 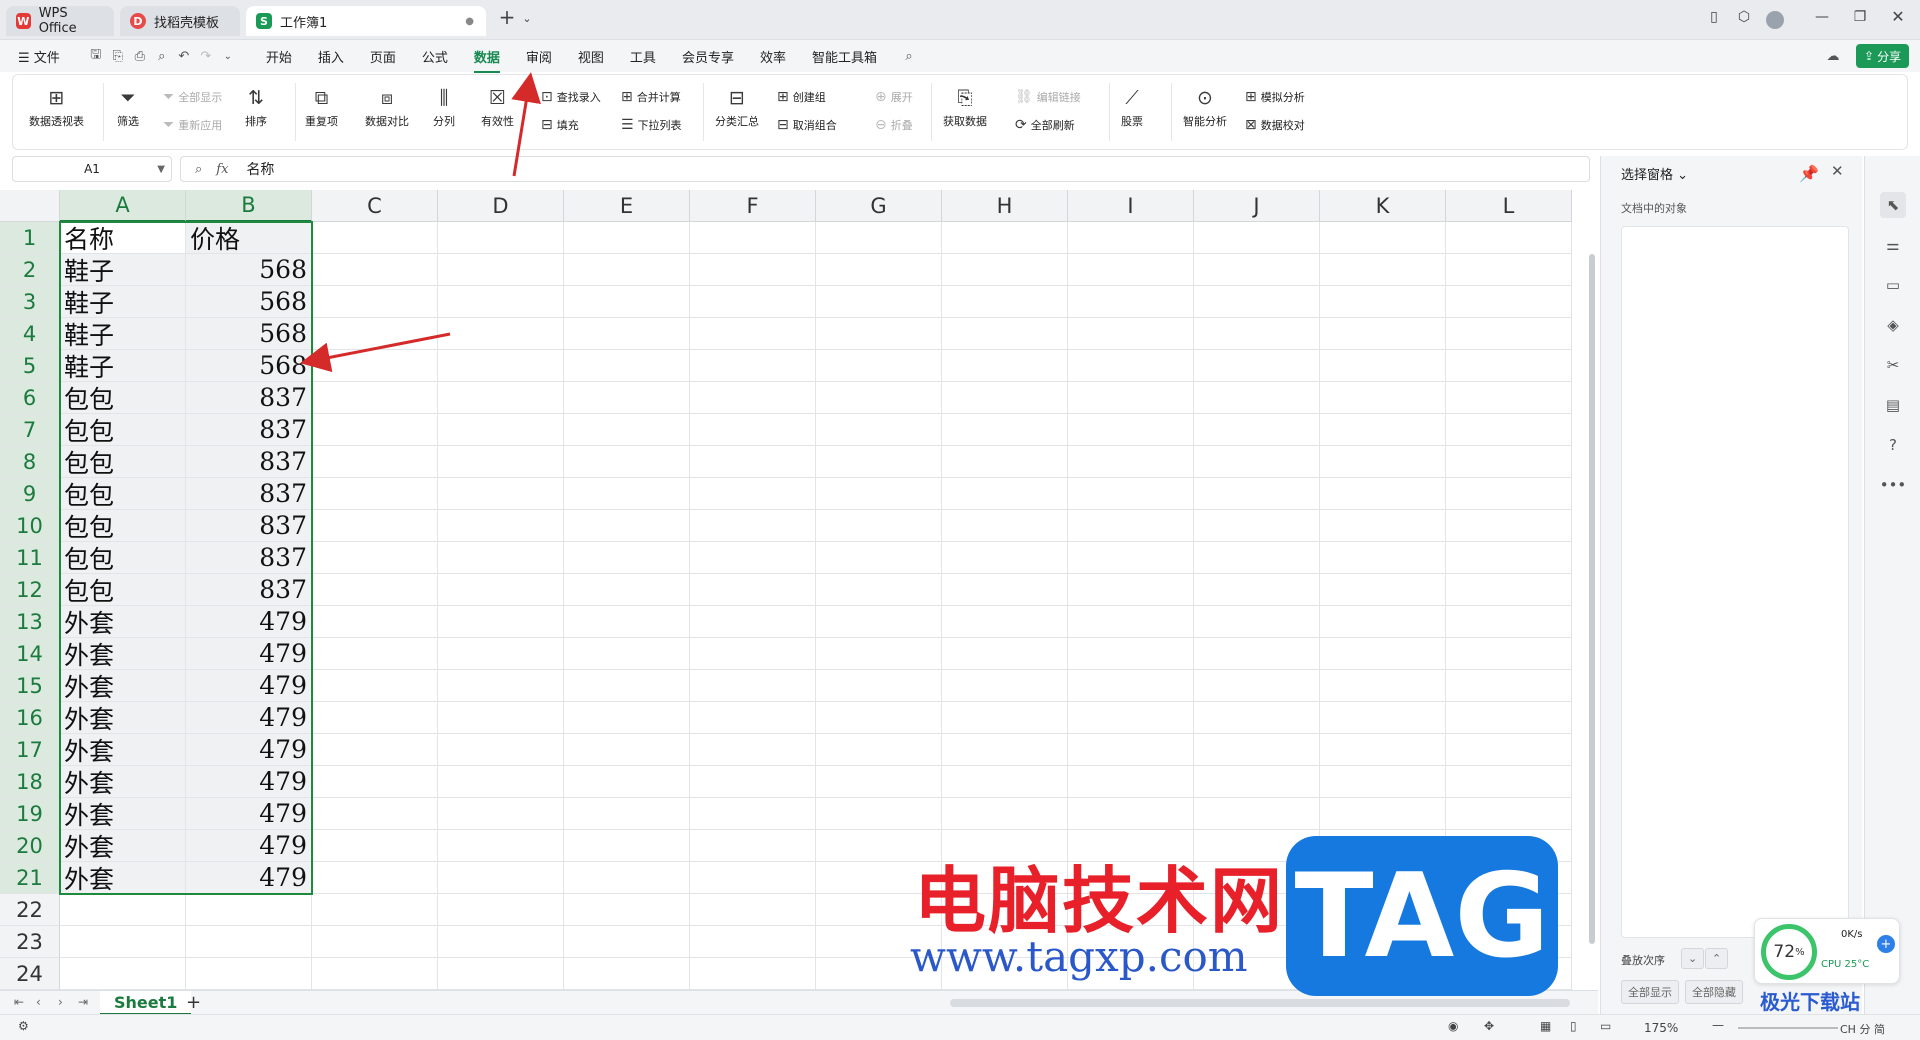 What do you see at coordinates (30, 846) in the screenshot?
I see `row-header-20: 20` at bounding box center [30, 846].